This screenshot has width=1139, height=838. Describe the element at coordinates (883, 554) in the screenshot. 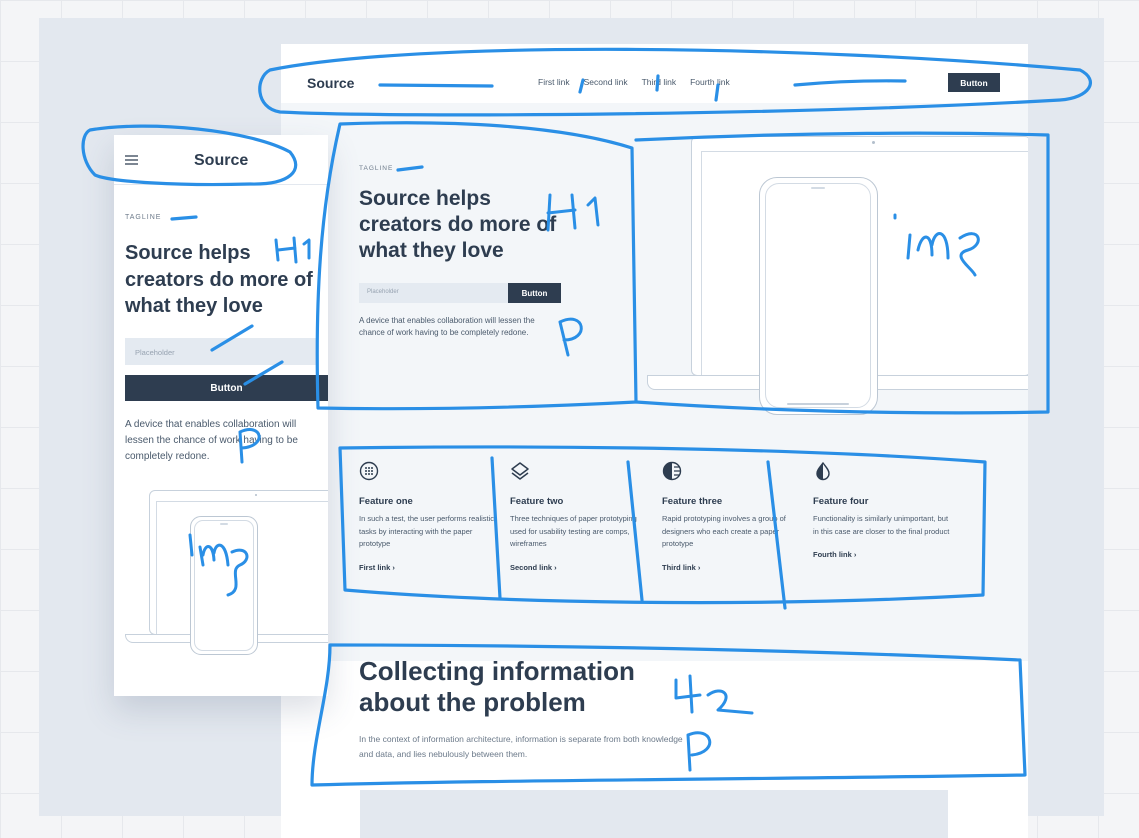

I see `feature-link: Fourth link ›` at that location.